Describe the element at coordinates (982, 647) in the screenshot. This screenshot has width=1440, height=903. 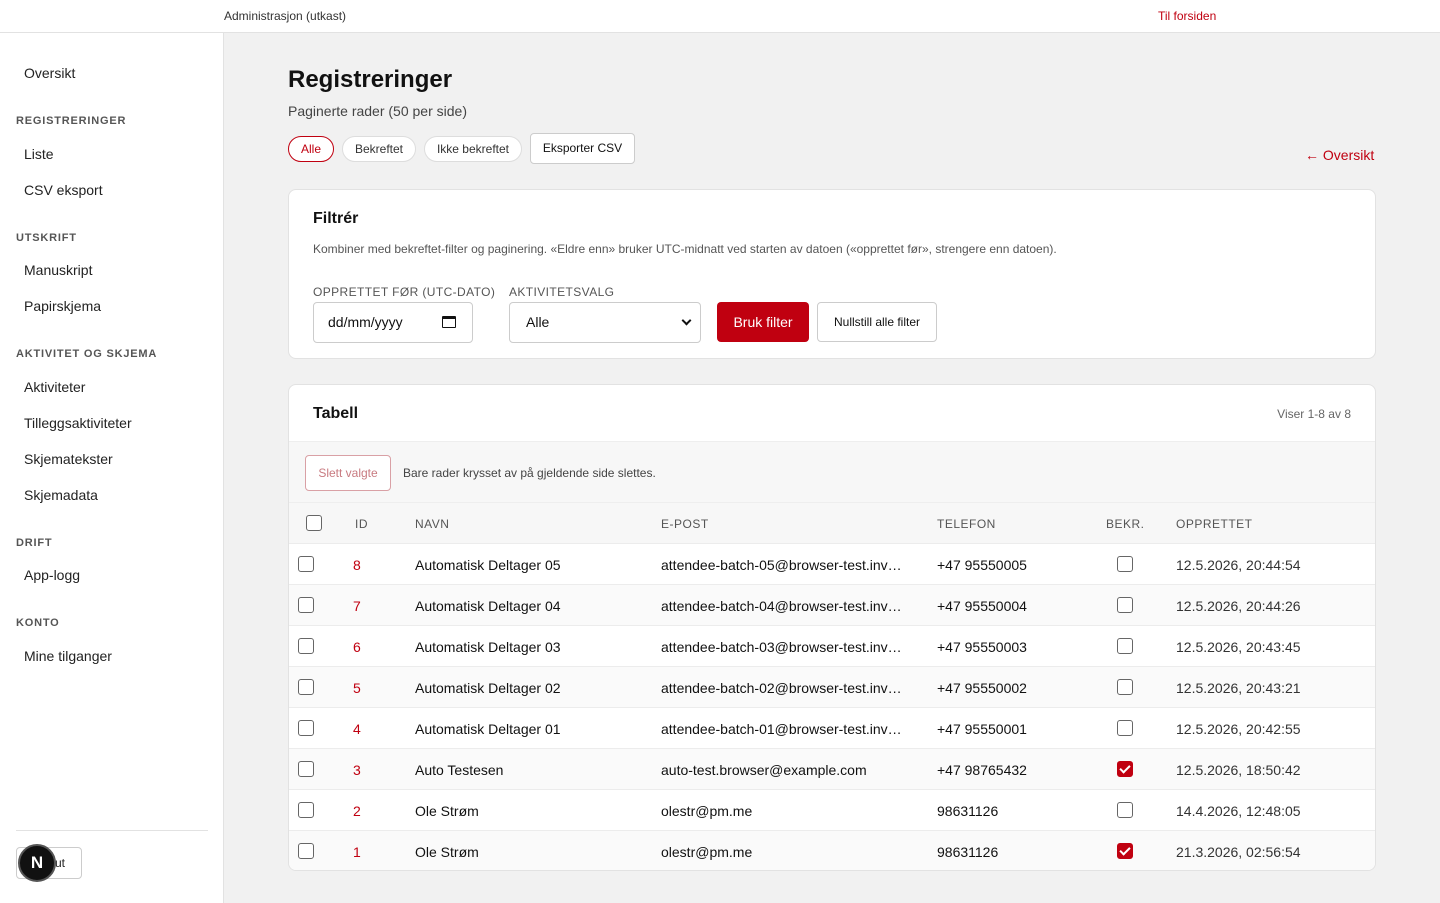
I see `row-phone: +47 95550003` at that location.